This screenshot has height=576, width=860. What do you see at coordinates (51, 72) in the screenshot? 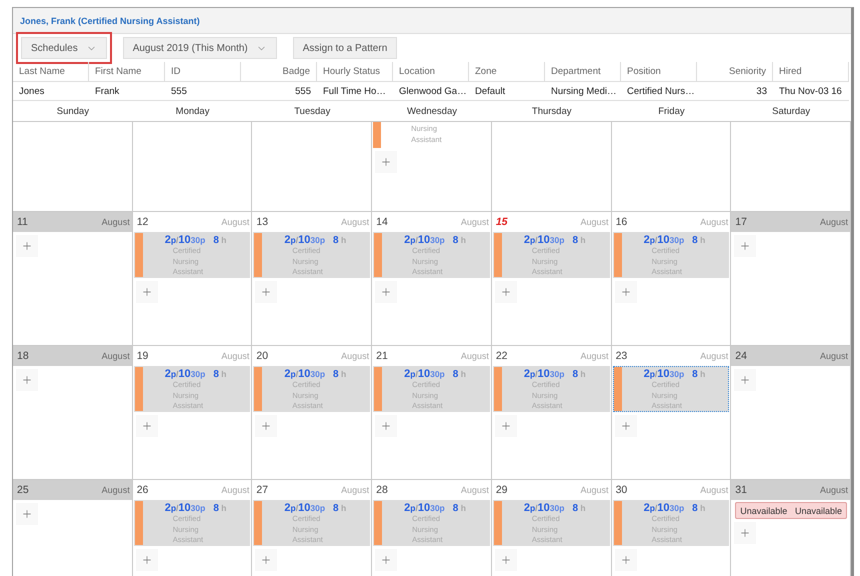
I see `column-header: Last Name` at bounding box center [51, 72].